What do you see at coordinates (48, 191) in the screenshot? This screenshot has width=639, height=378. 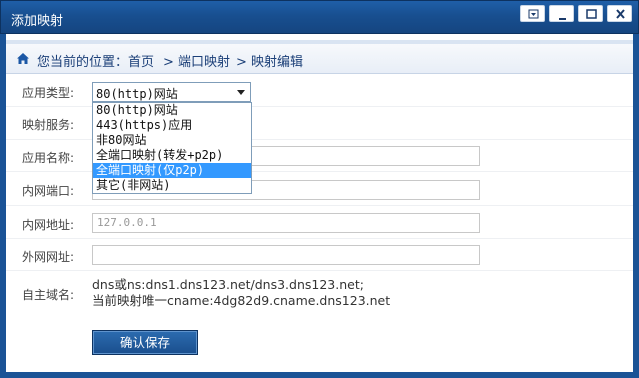 I see `lan-port-label: 内网端口:` at bounding box center [48, 191].